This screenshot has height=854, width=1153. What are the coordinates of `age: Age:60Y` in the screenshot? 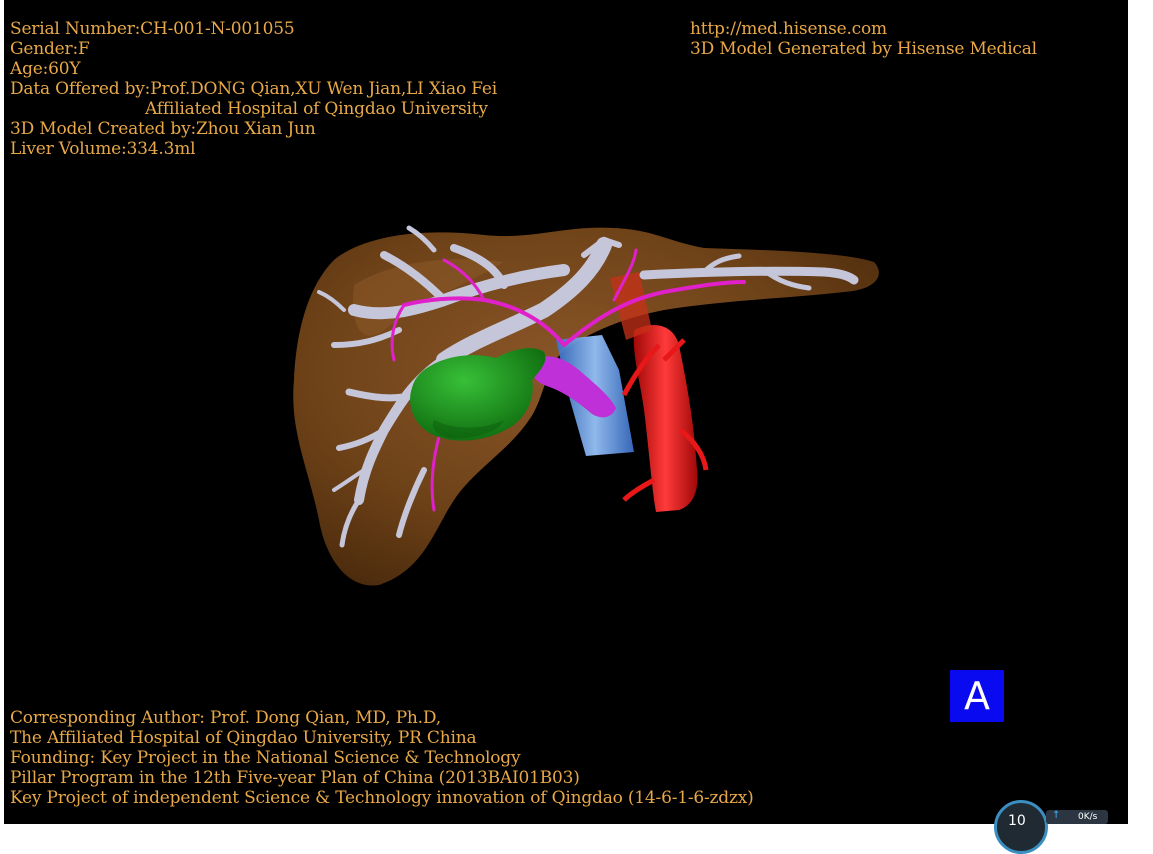 It's located at (45, 69).